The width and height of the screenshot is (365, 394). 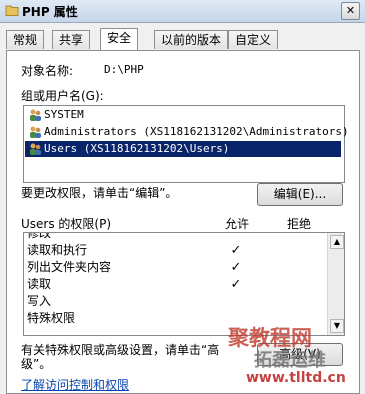 I want to click on close-icon: ✕, so click(x=350, y=10).